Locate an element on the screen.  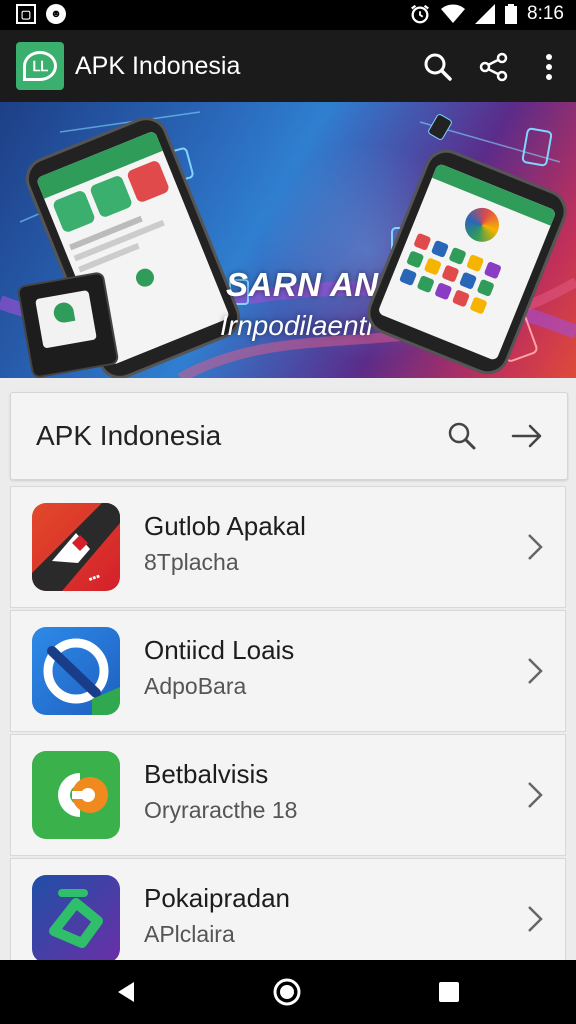
blue-sync-app-icon is located at coordinates (76, 671).